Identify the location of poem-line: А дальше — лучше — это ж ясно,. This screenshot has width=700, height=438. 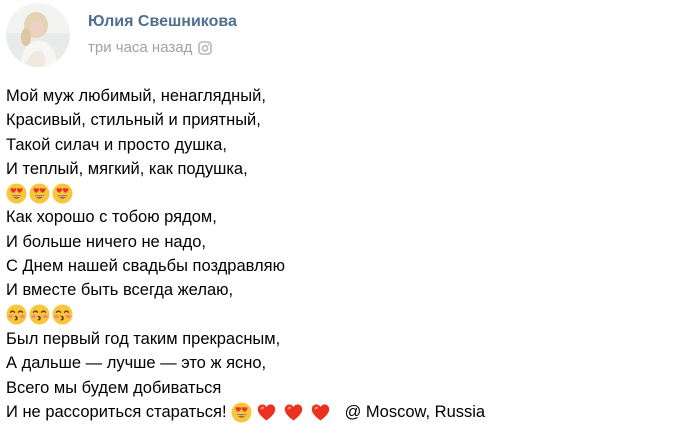
(136, 363).